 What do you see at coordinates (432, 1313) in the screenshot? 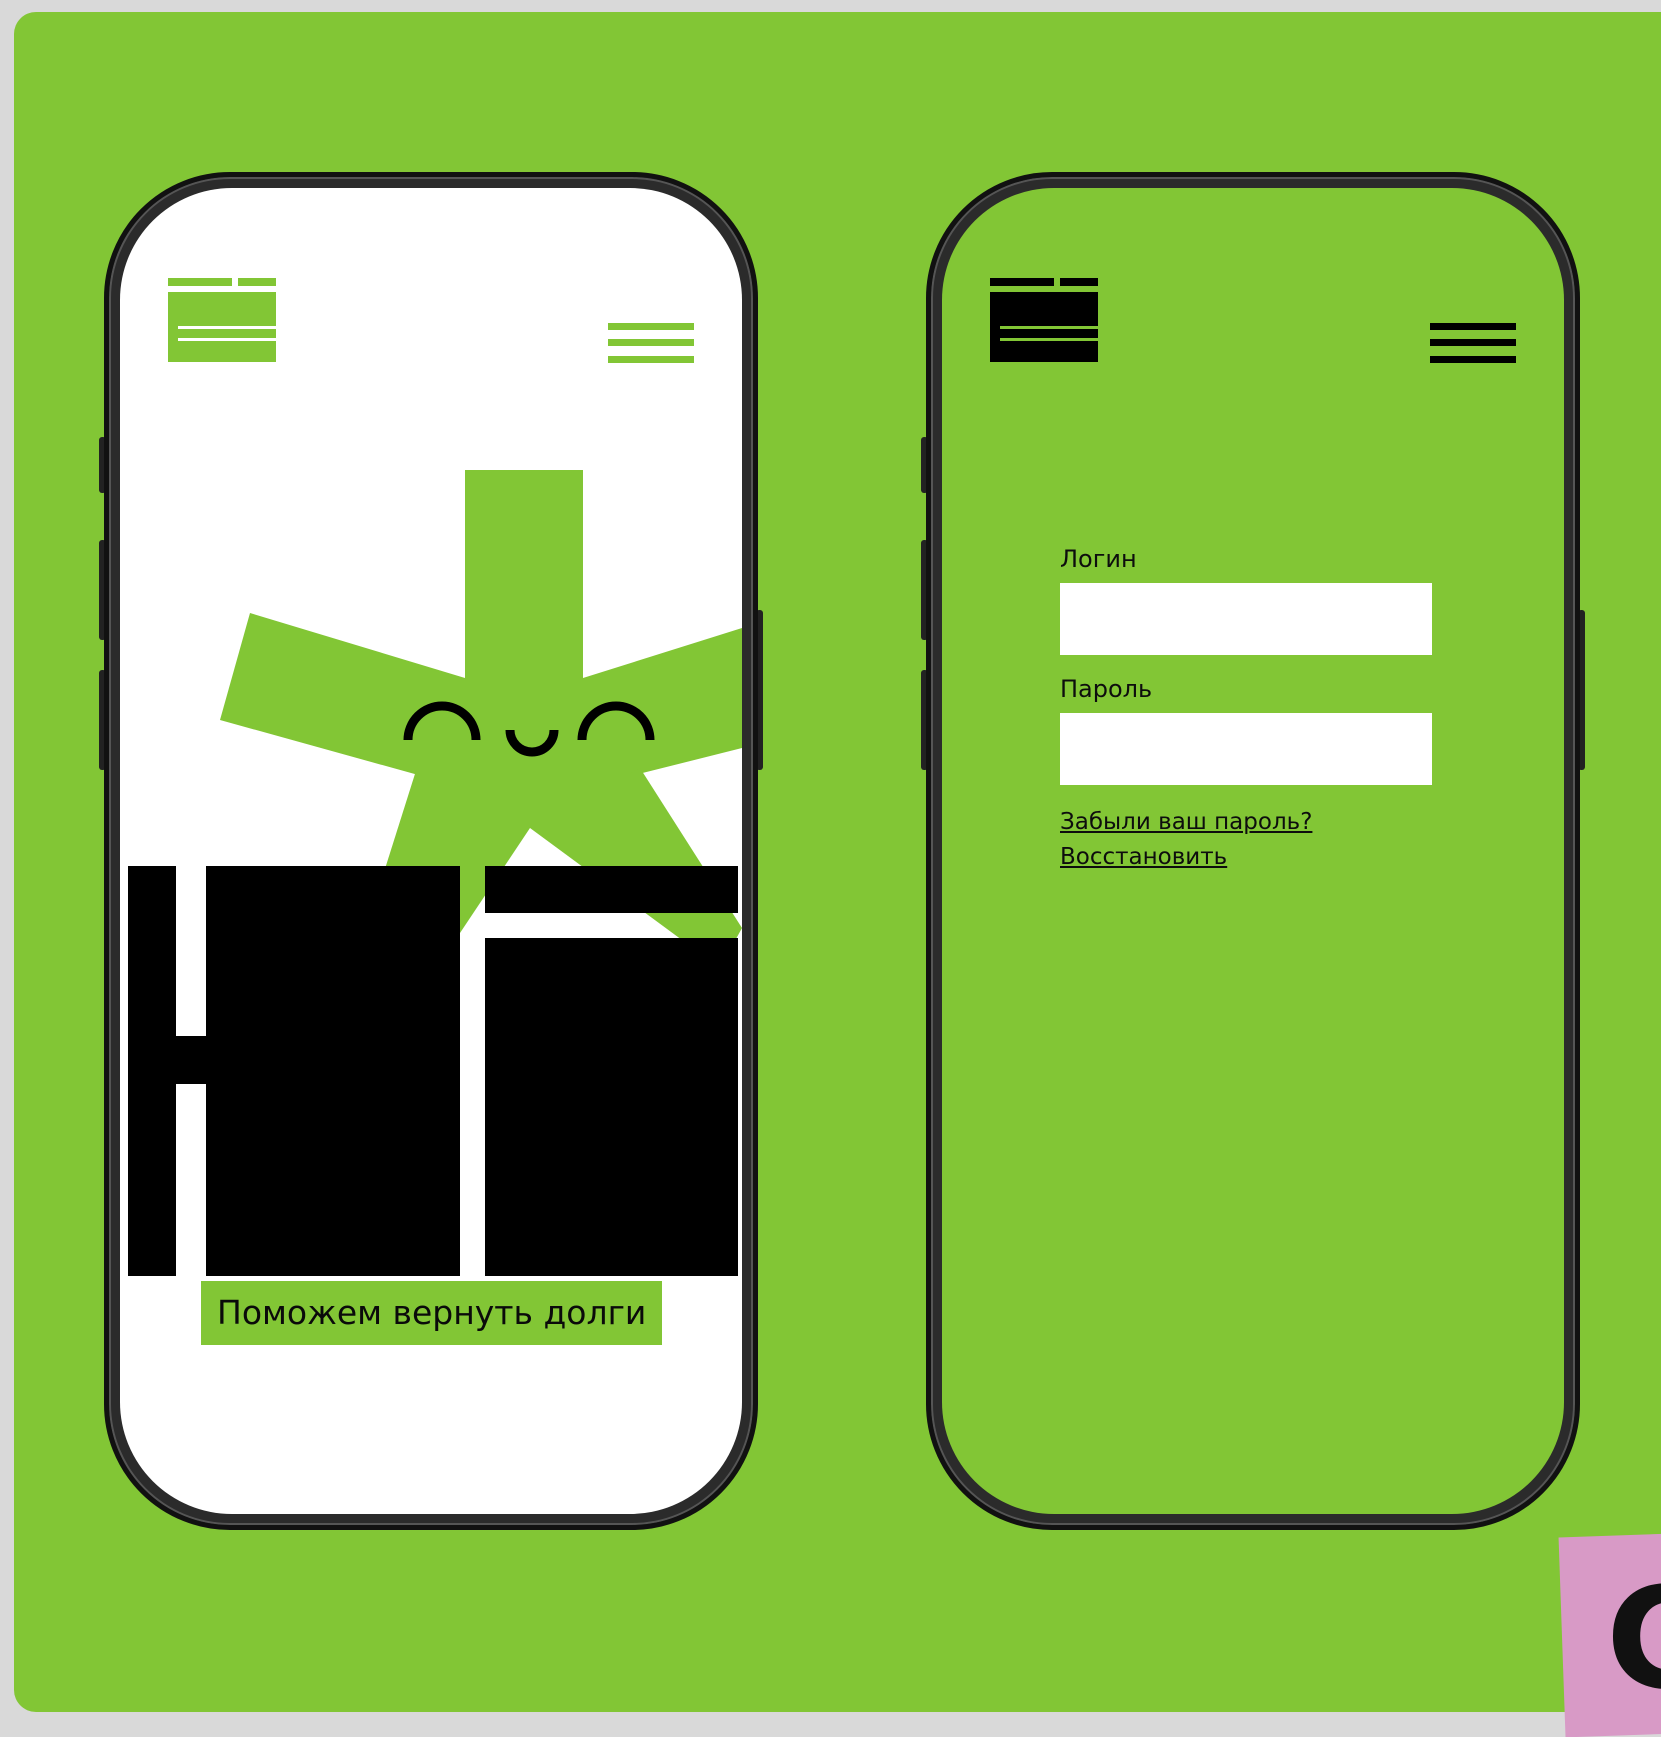
I see `tagline: Поможем вернуть долги` at bounding box center [432, 1313].